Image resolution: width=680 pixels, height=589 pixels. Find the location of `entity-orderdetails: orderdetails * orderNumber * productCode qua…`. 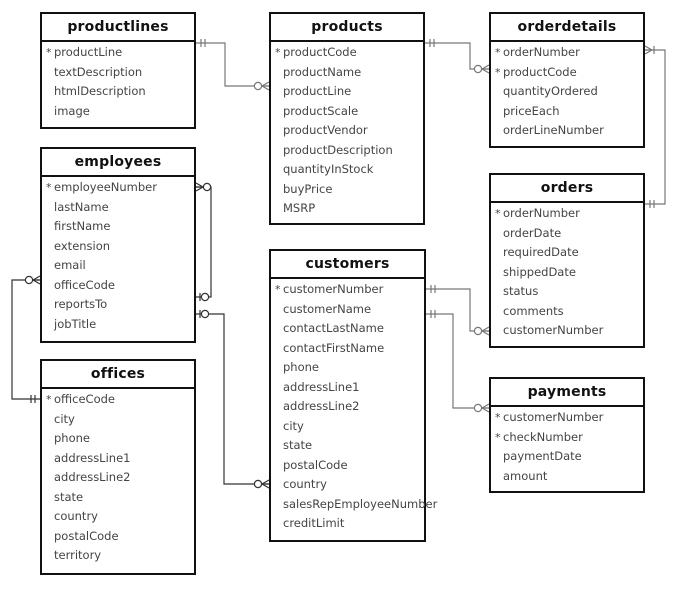

entity-orderdetails: orderdetails * orderNumber * productCode qua… is located at coordinates (567, 80).